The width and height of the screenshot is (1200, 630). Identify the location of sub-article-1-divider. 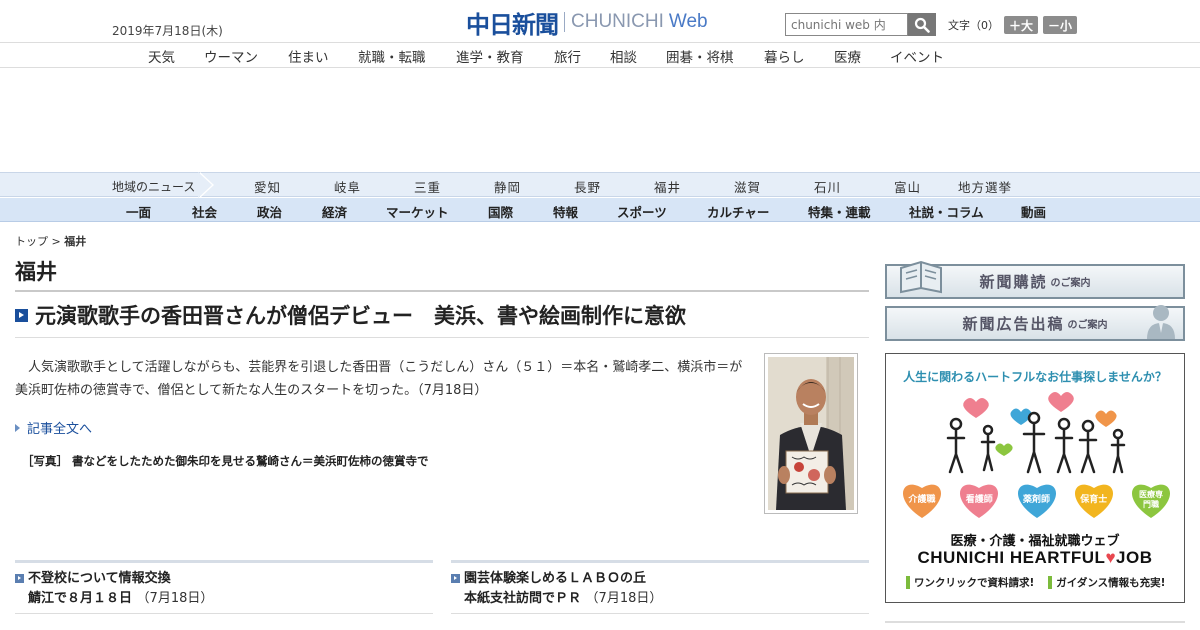
(224, 613).